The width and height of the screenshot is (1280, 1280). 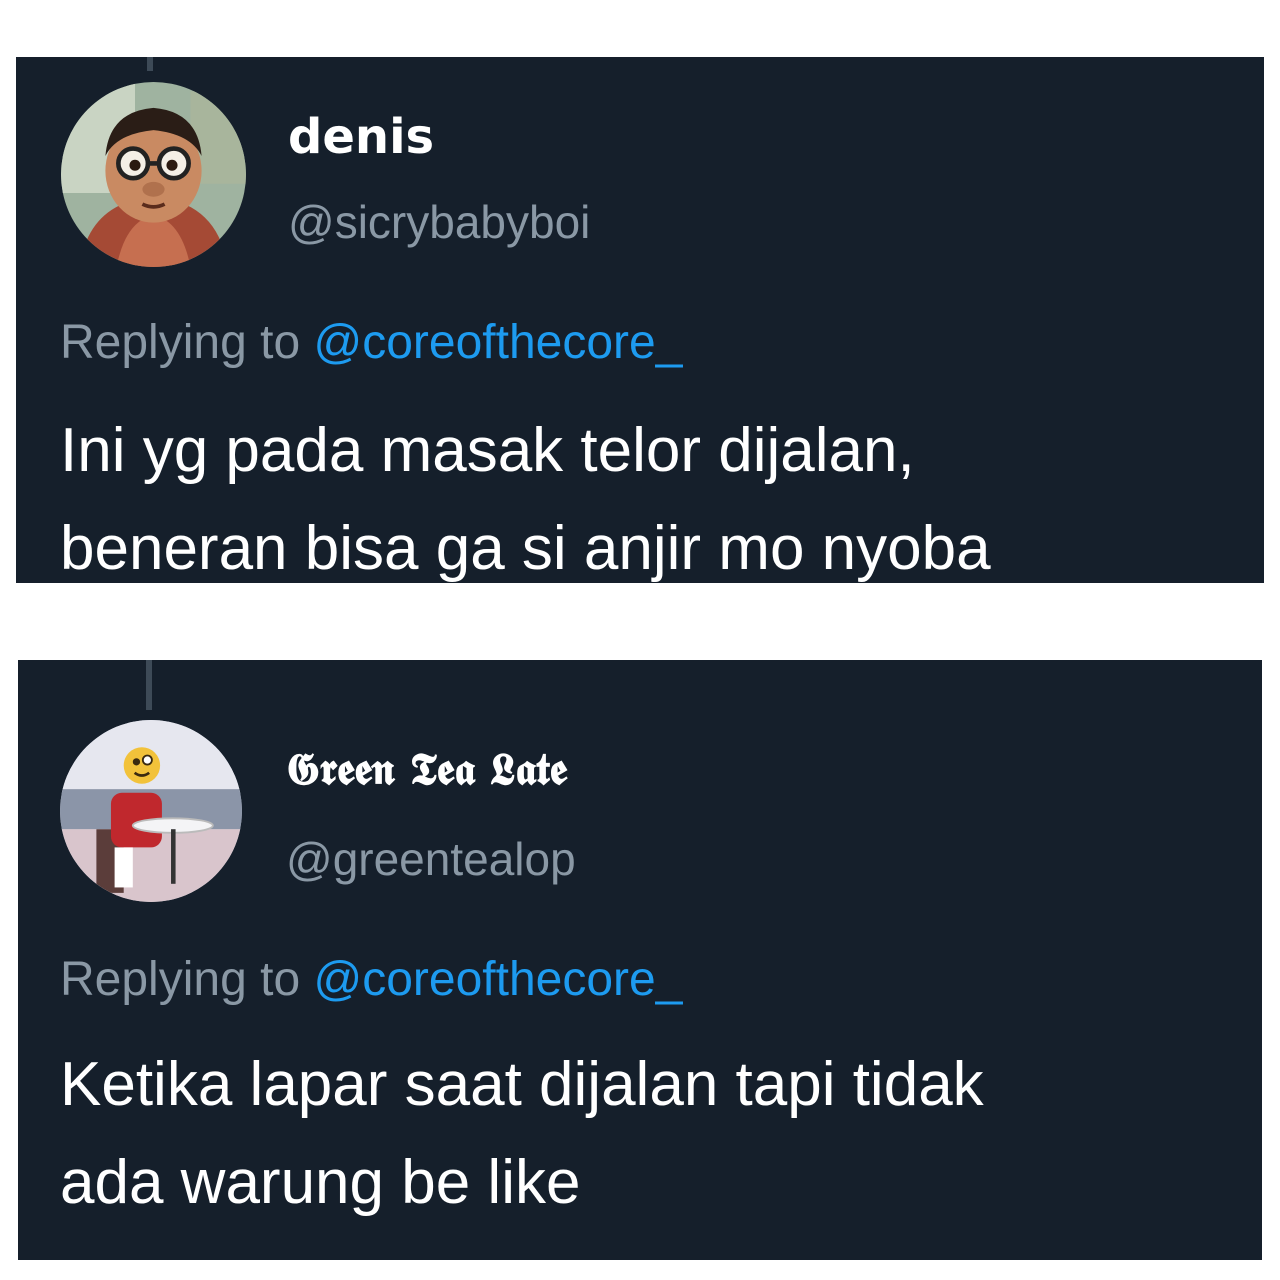 I want to click on tweet-text-line: beneran bisa ga si anjir mo nyoba, so click(x=525, y=548).